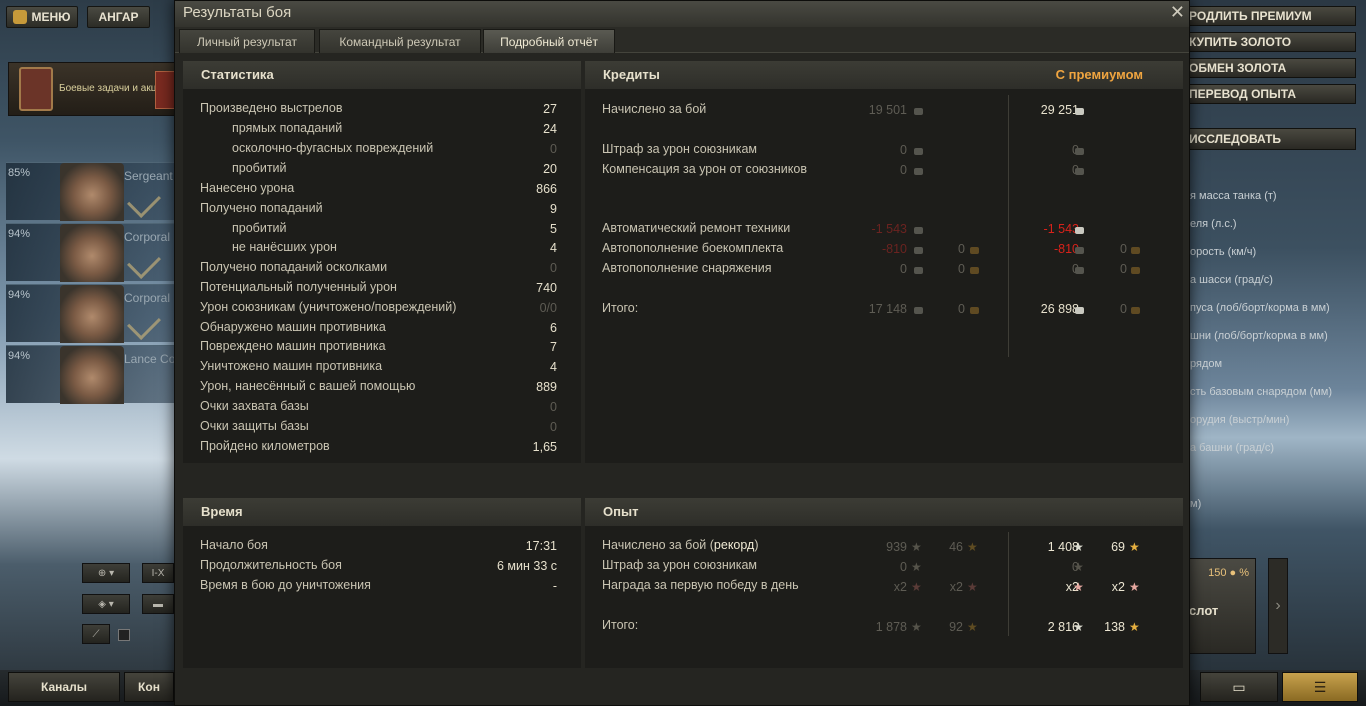 This screenshot has width=1366, height=706. Describe the element at coordinates (382, 512) in the screenshot. I see `time-header: Время` at that location.